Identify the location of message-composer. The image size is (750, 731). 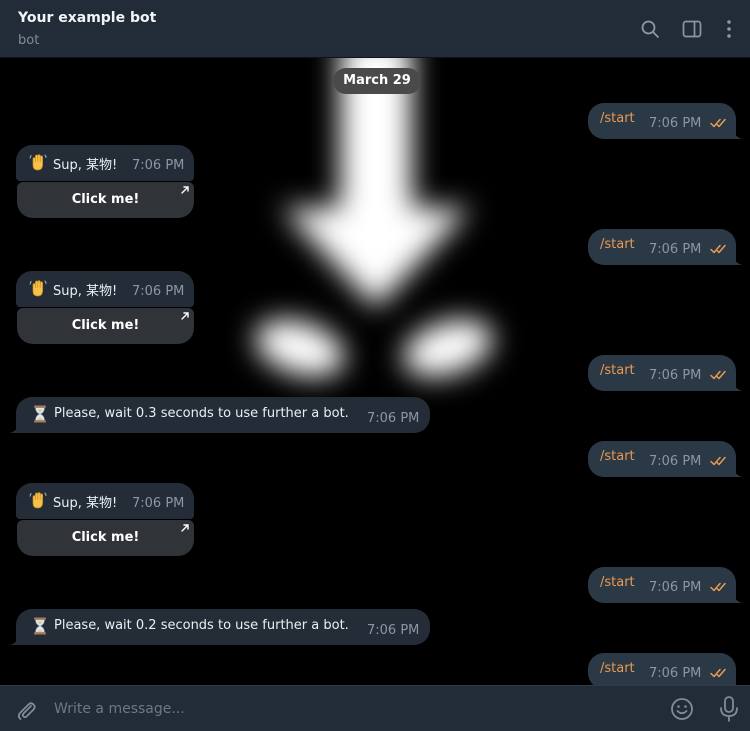
(375, 708).